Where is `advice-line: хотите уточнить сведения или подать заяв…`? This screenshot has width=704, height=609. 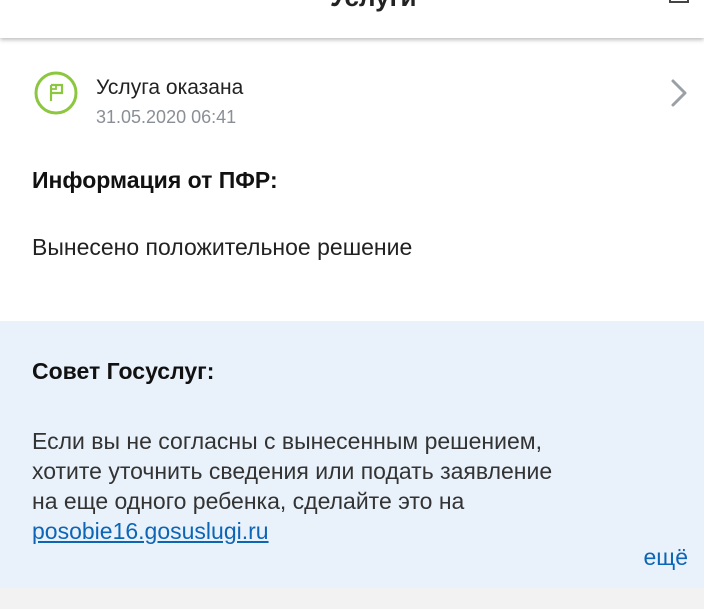
advice-line: хотите уточнить сведения или подать заяв… is located at coordinates (292, 471).